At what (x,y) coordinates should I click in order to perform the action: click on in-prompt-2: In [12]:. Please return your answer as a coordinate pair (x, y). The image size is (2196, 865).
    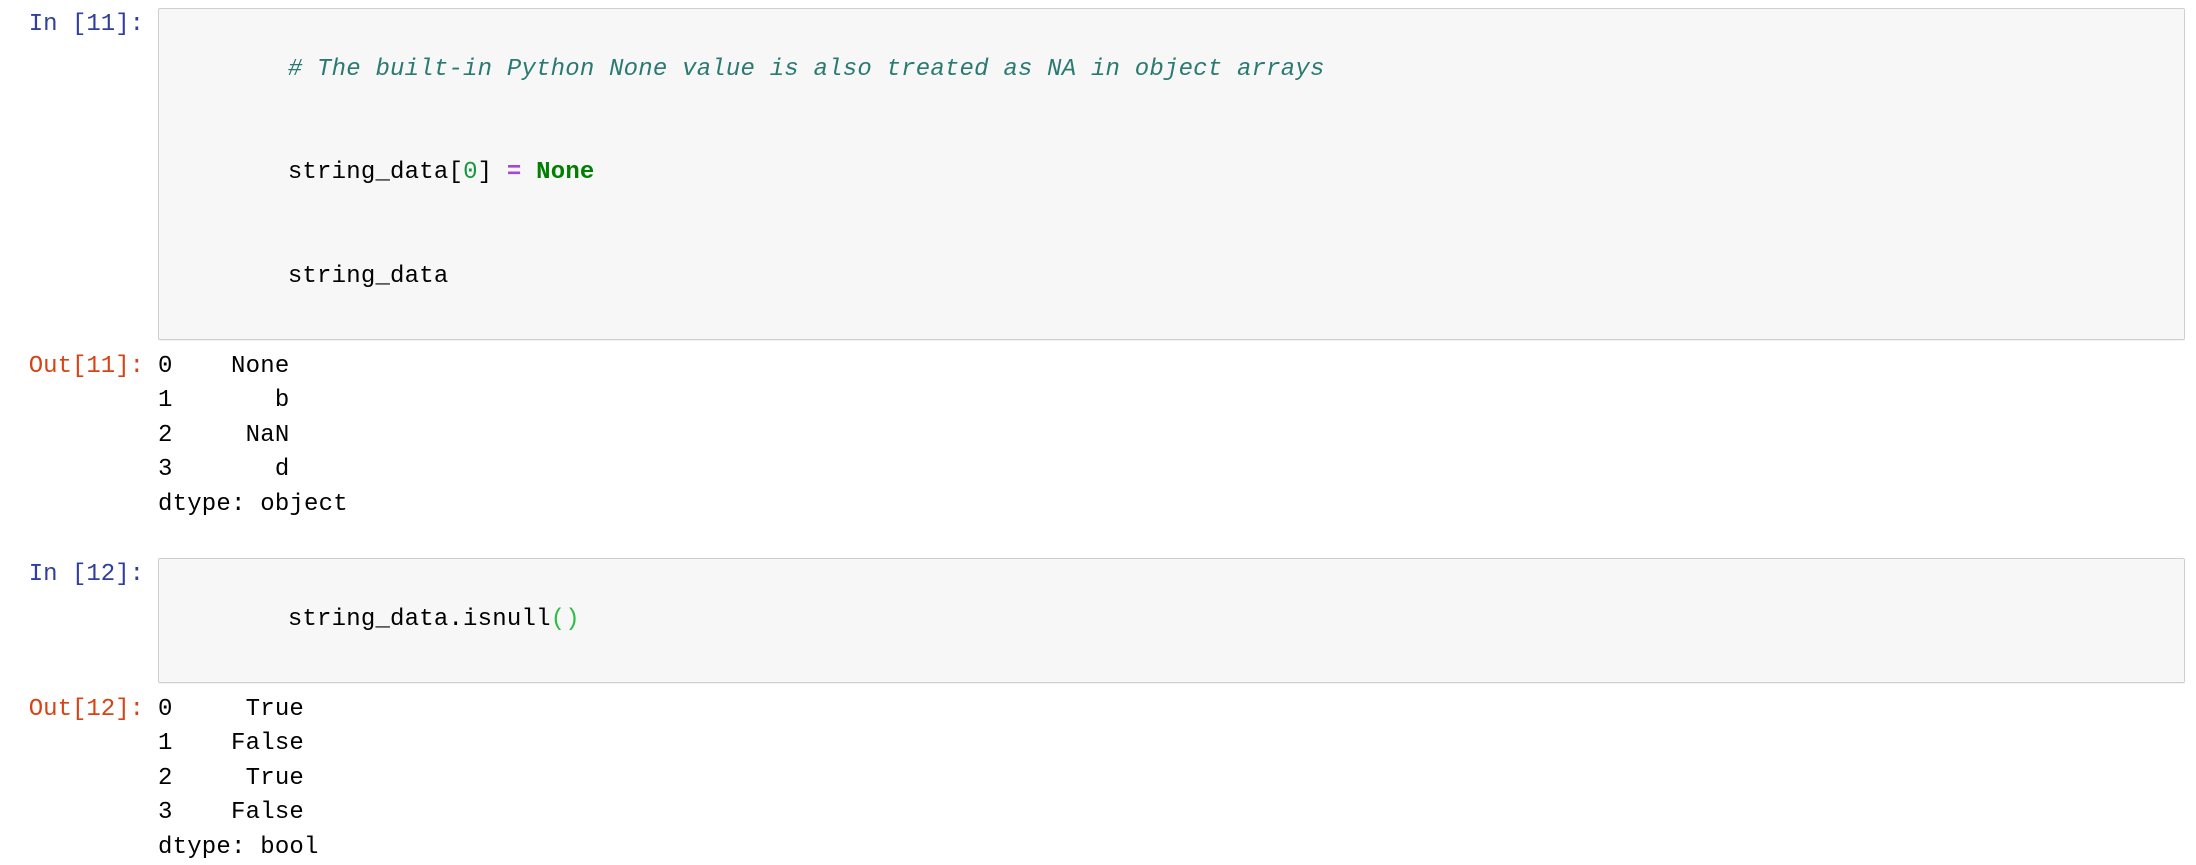
    Looking at the image, I should click on (79, 575).